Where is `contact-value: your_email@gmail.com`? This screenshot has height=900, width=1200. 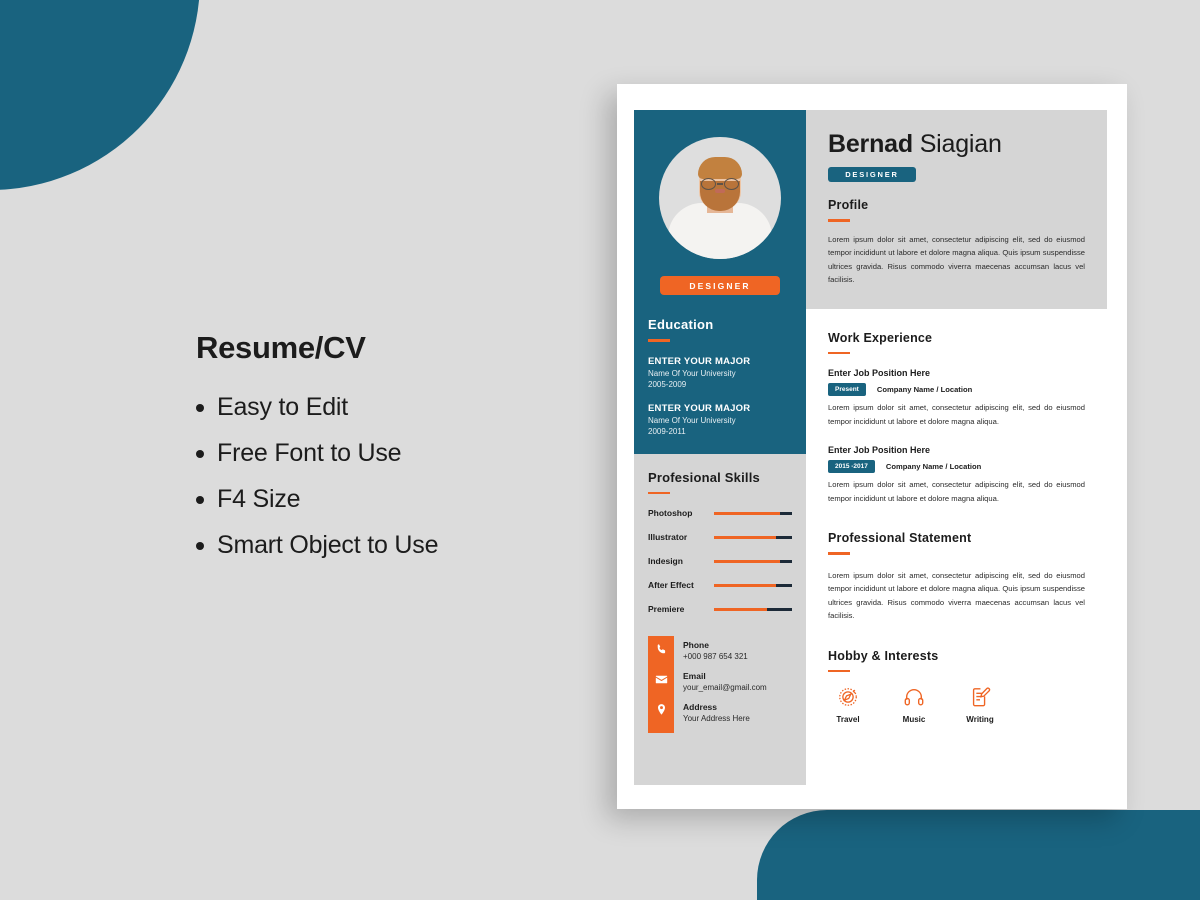 contact-value: your_email@gmail.com is located at coordinates (725, 687).